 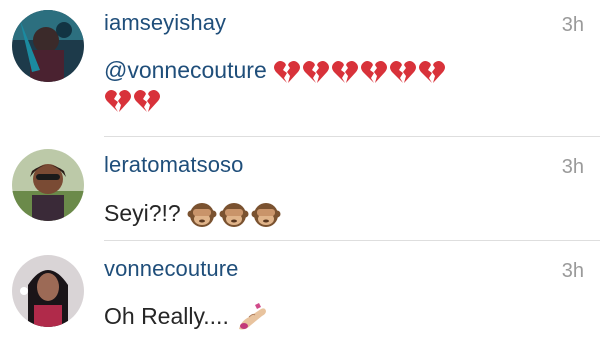 I want to click on mention-link: @vonnecouture, so click(x=185, y=70).